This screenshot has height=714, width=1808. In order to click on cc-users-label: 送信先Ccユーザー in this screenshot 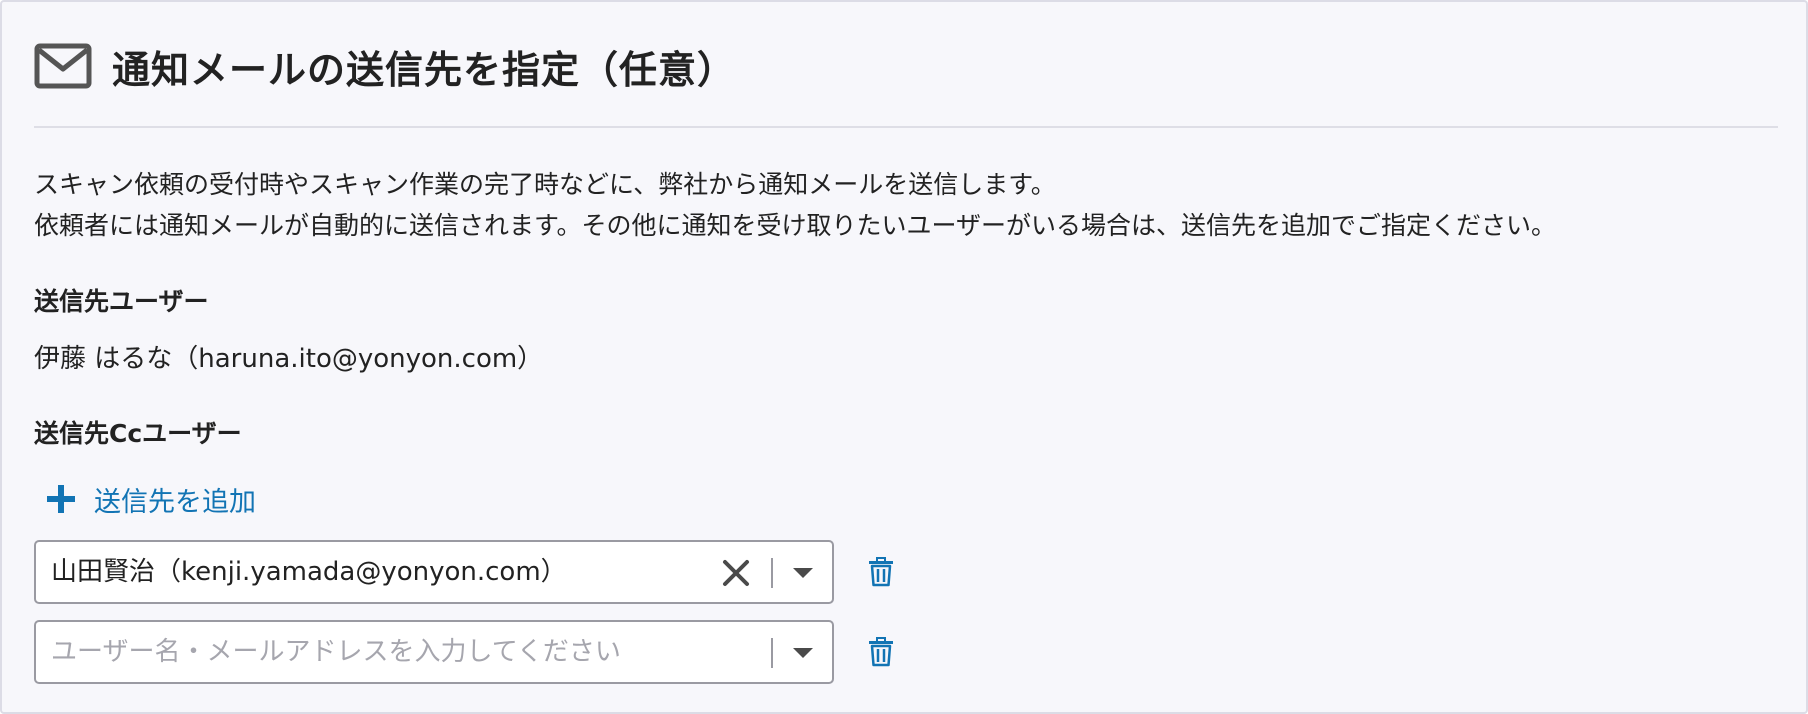, I will do `click(138, 433)`.